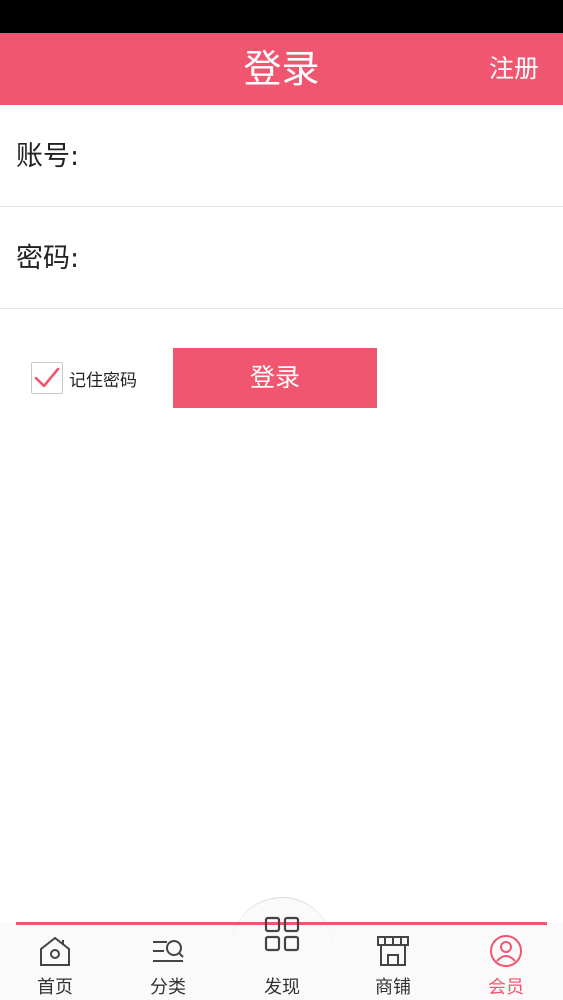 The width and height of the screenshot is (563, 1000). I want to click on register-link: 注册, so click(514, 69).